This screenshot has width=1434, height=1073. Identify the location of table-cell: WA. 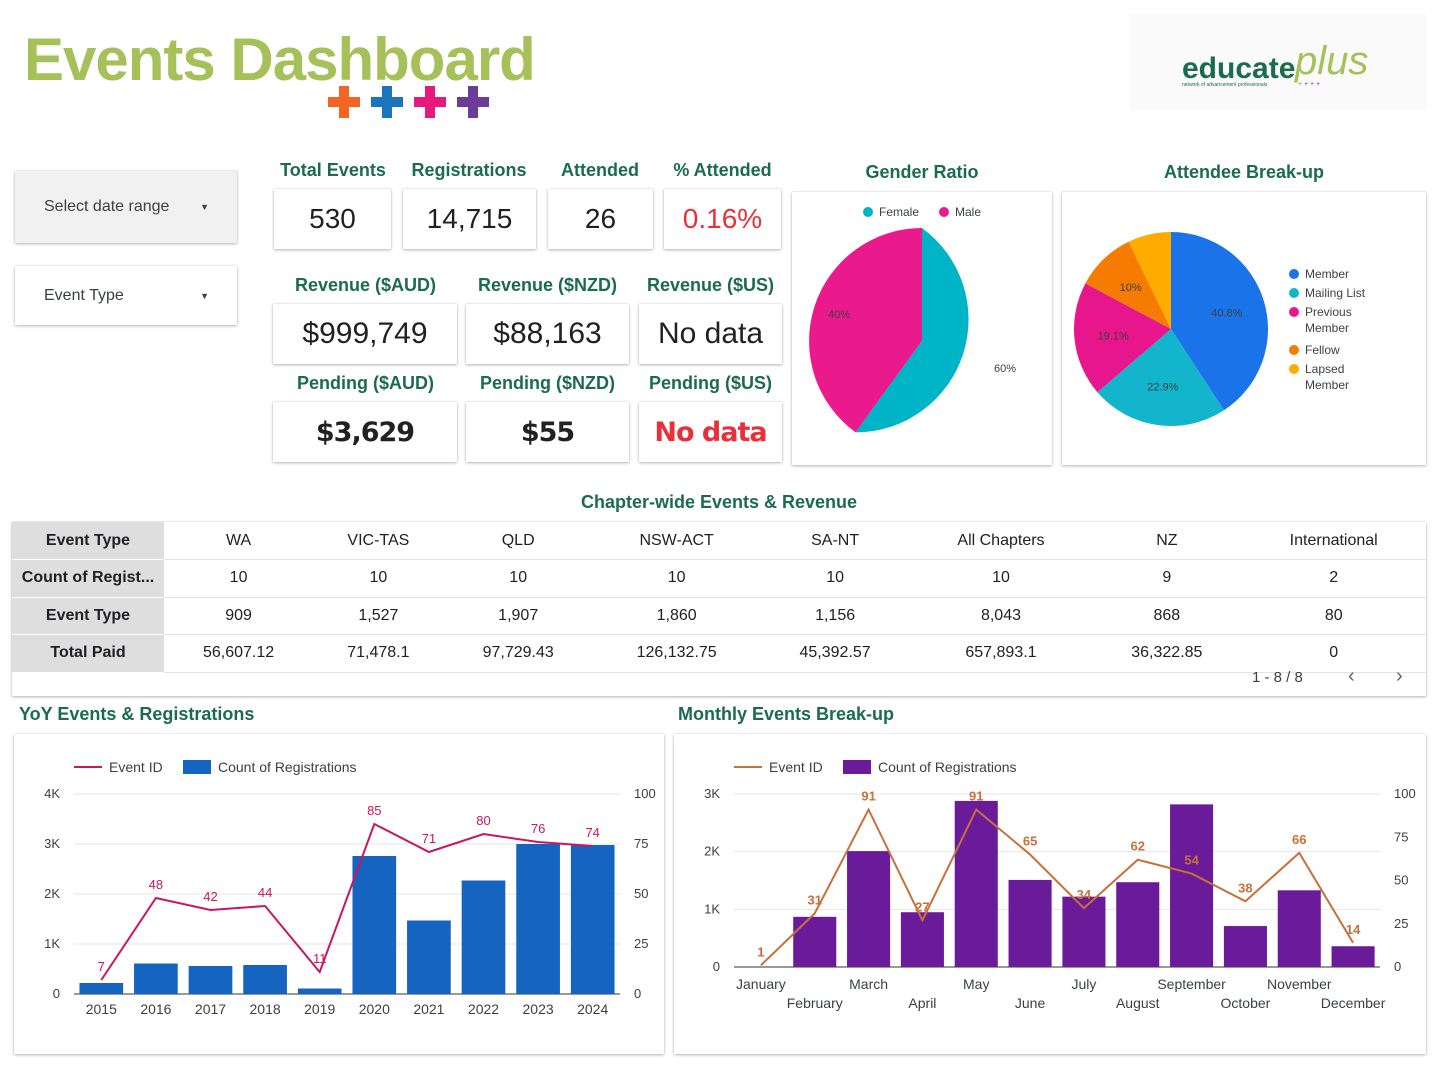
(239, 541).